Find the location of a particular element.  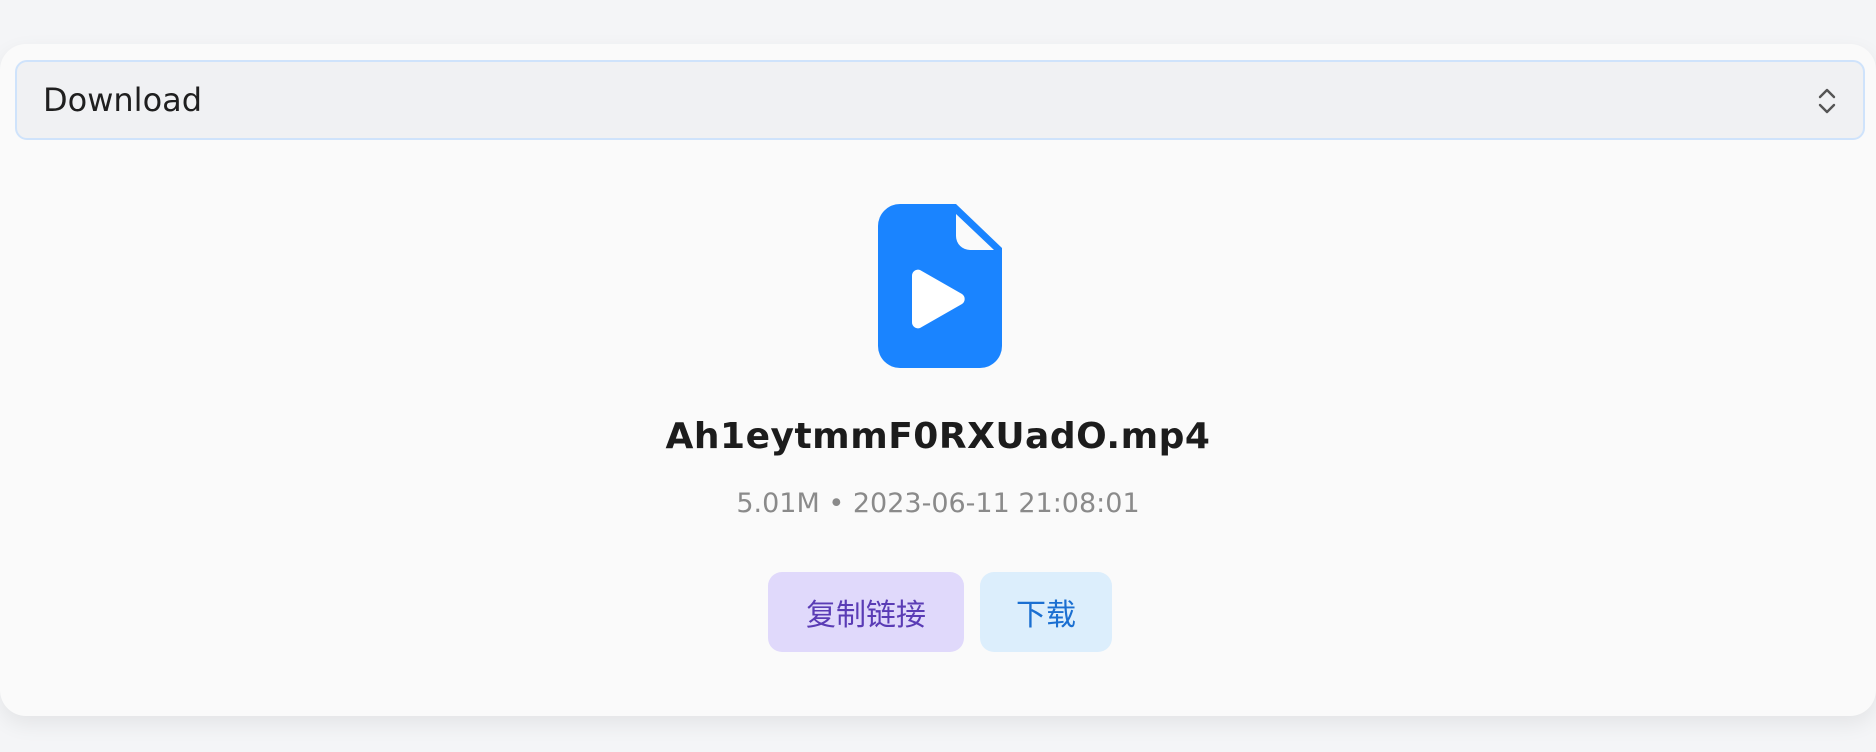

video-file-icon is located at coordinates (940, 286).